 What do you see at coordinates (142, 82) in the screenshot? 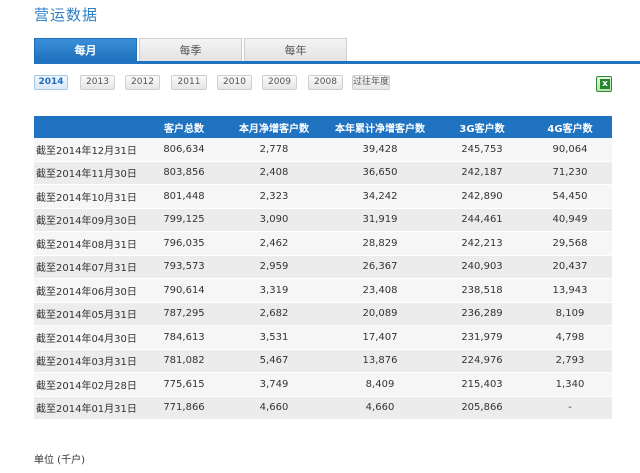
I see `year-button-2012: 2012` at bounding box center [142, 82].